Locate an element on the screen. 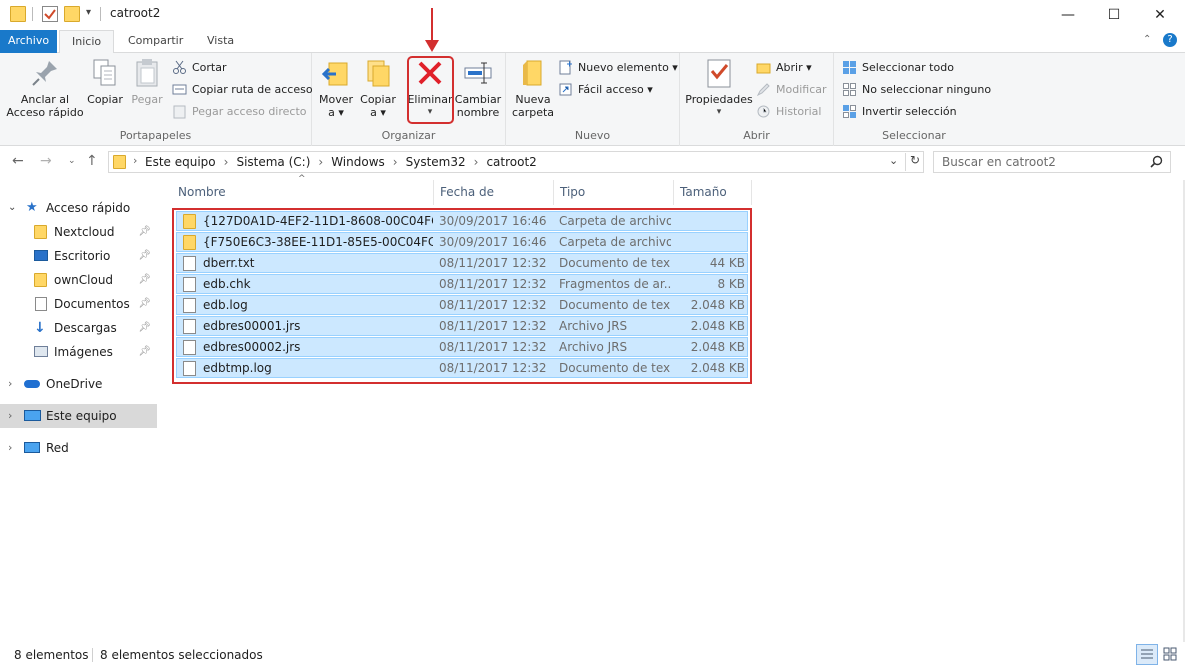 The image size is (1185, 667). edit-button: Modificar is located at coordinates (791, 90).